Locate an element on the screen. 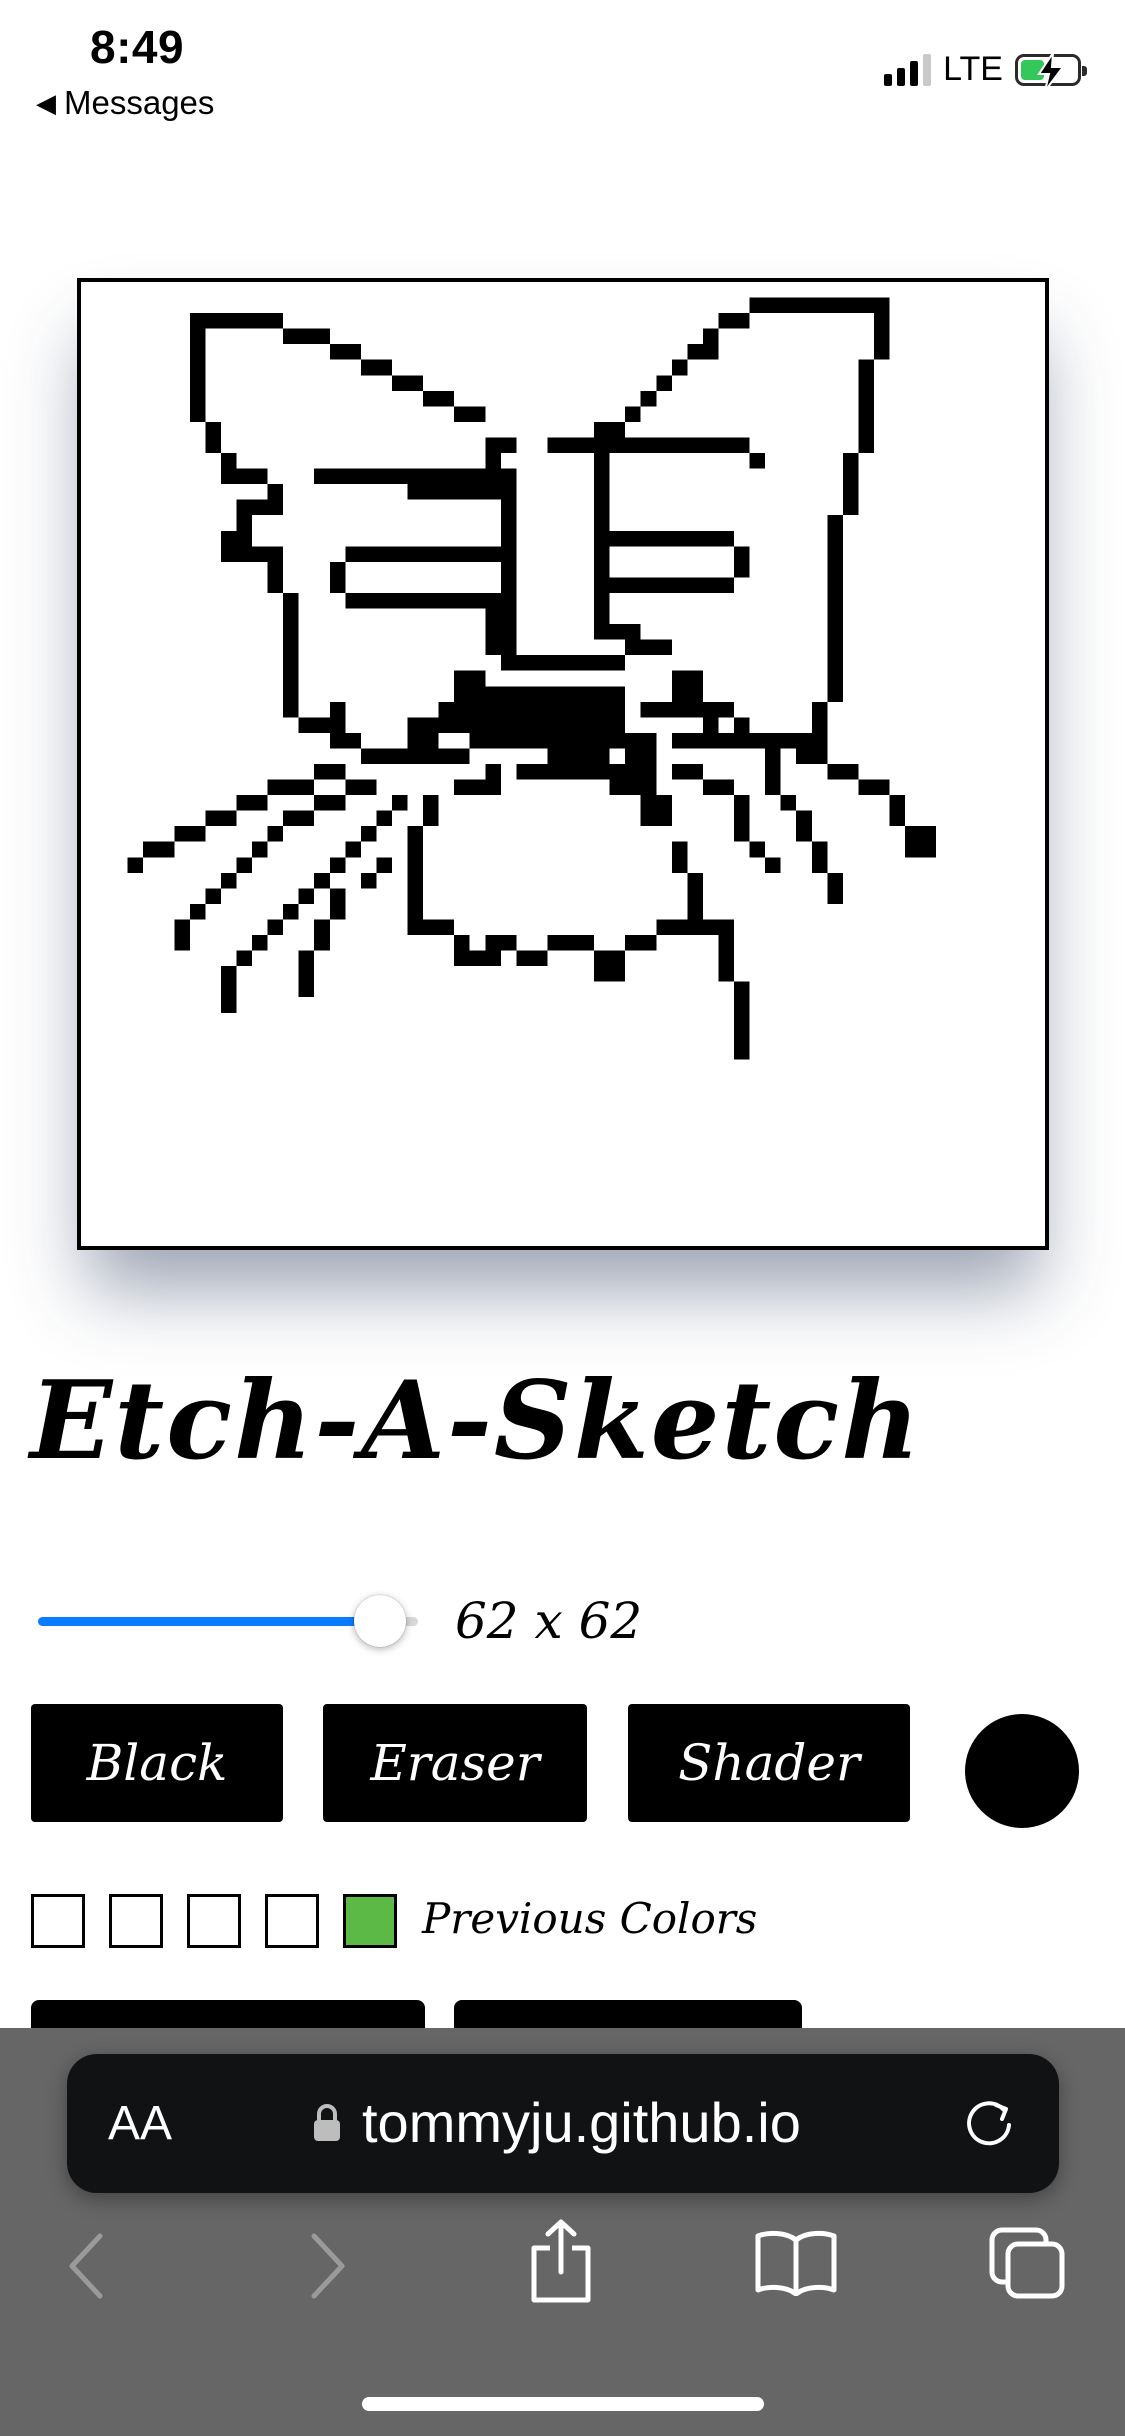 The width and height of the screenshot is (1125, 2436). share-icon is located at coordinates (561, 2261).